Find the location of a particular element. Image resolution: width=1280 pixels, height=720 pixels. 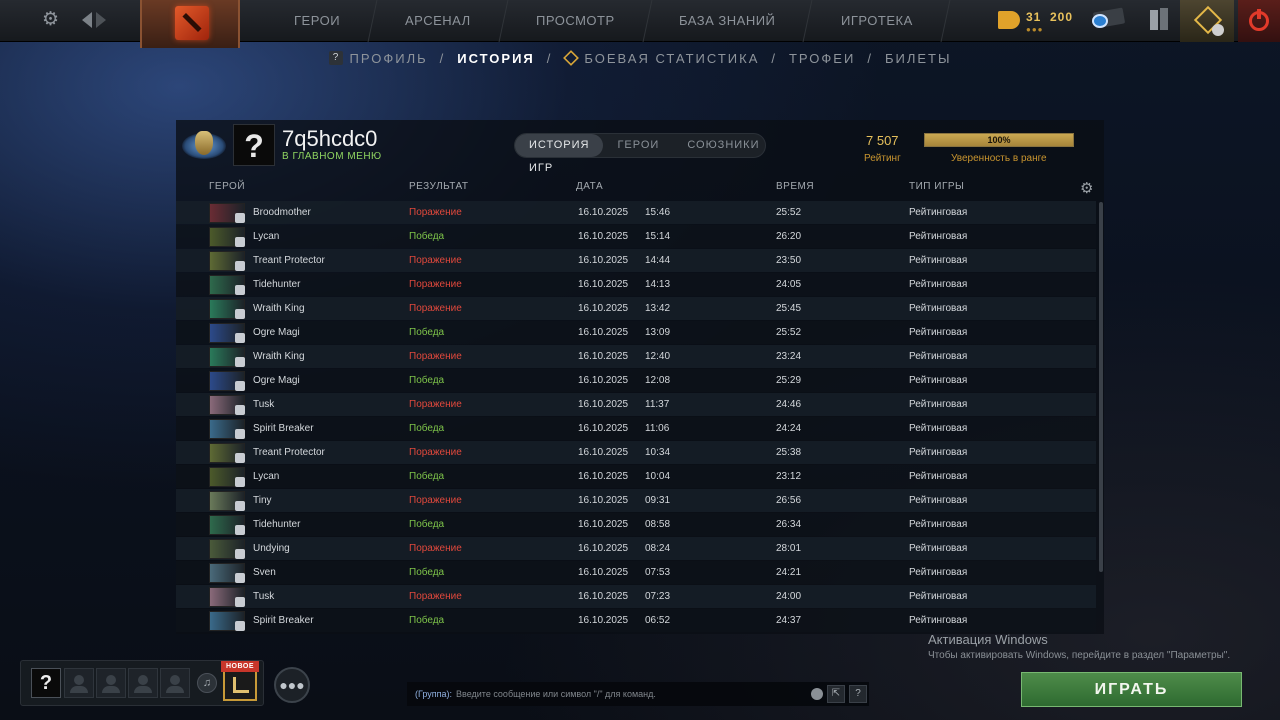

match-duration: 25:52 is located at coordinates (789, 332).